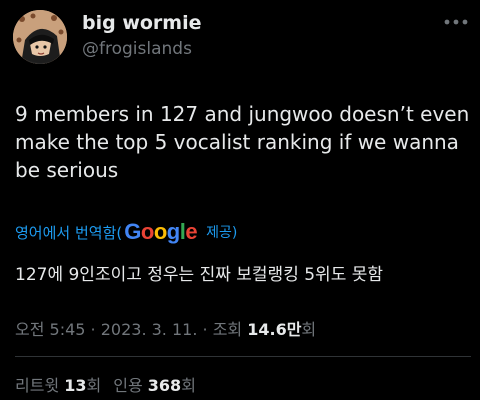 The width and height of the screenshot is (480, 400). I want to click on avatar, so click(40, 37).